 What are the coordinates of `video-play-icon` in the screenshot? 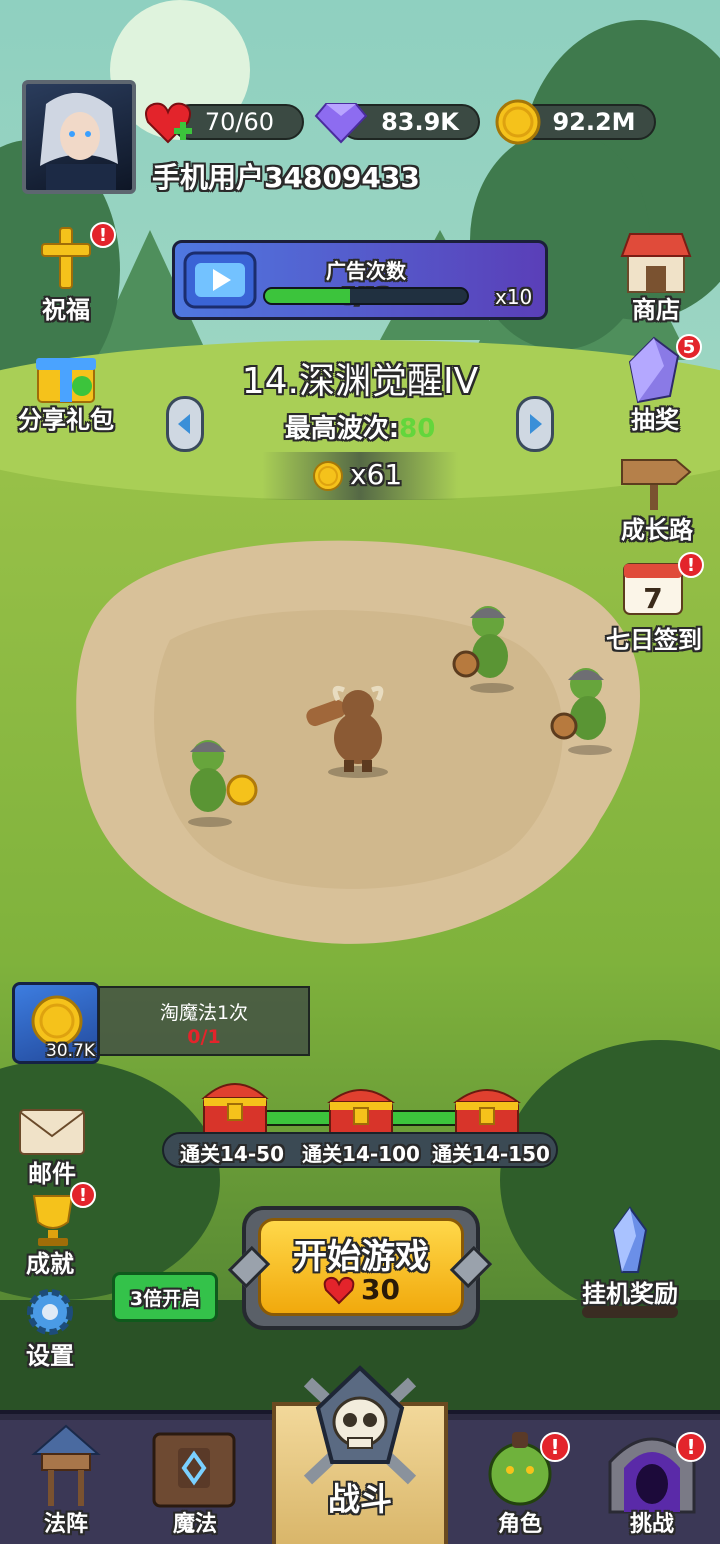 It's located at (220, 280).